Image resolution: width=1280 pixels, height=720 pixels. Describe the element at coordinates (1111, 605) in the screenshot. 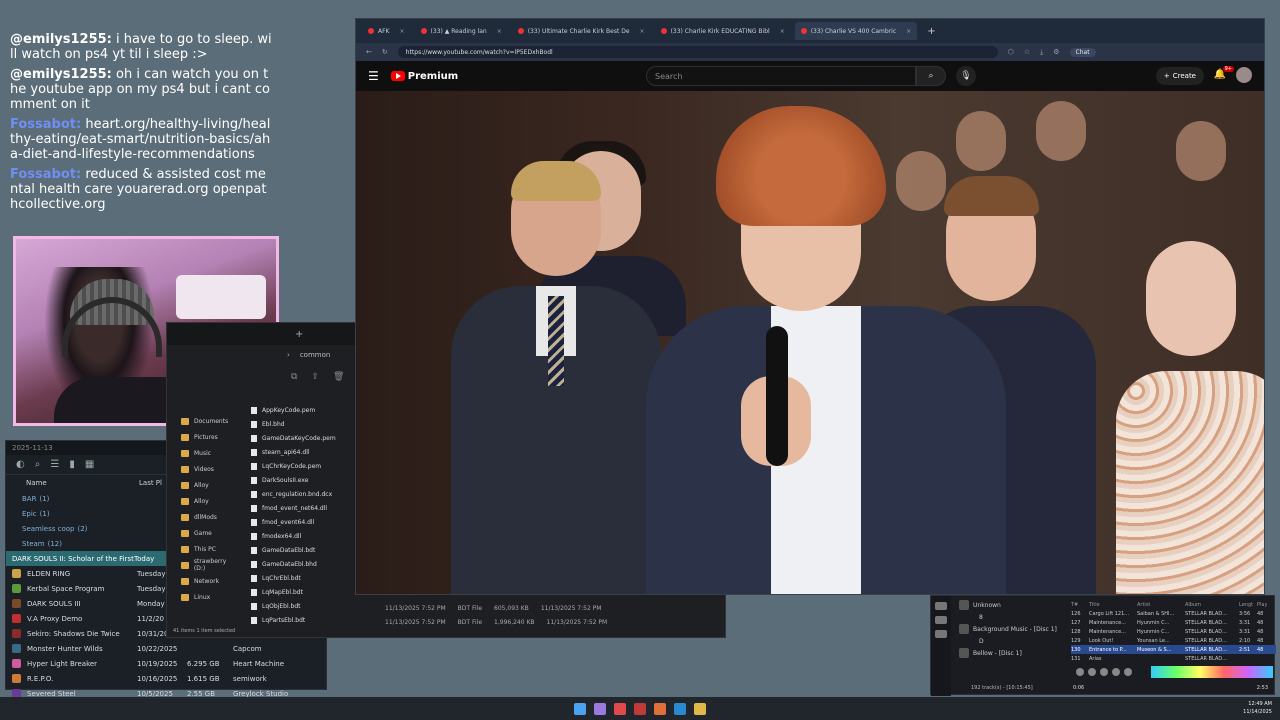

I see `track-column-header: Title` at that location.